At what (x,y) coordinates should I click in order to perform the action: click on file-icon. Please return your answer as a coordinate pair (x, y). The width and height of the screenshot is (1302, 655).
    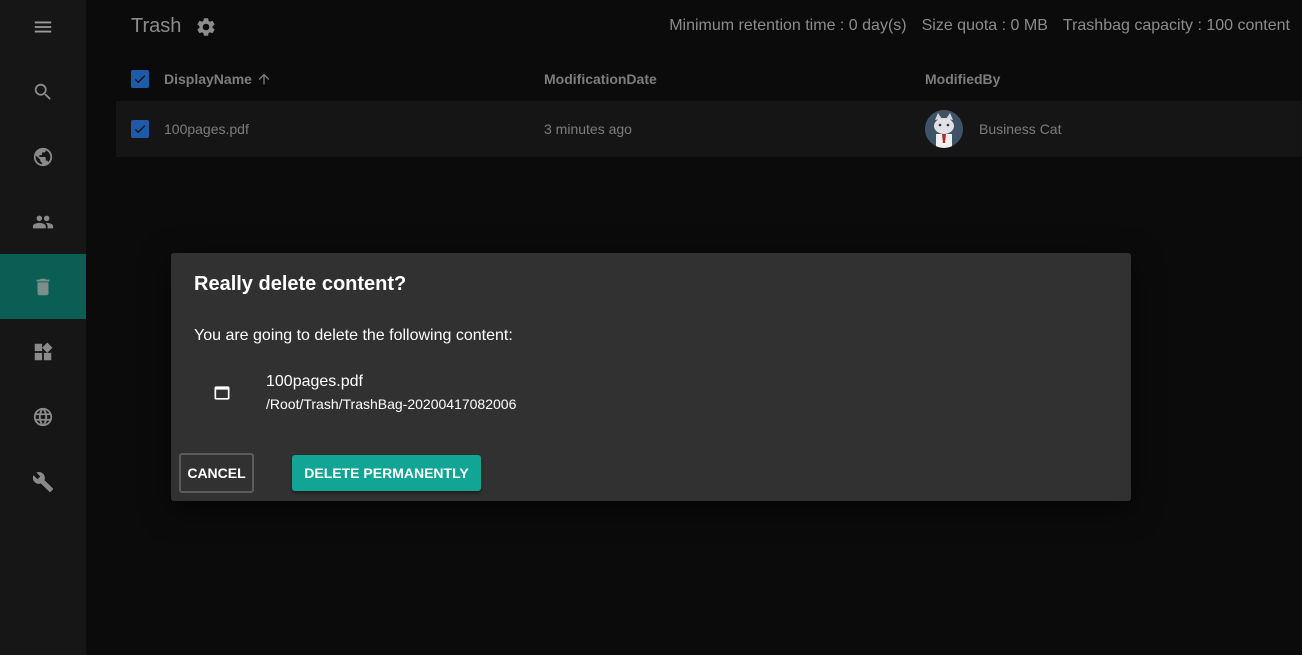
    Looking at the image, I should click on (222, 393).